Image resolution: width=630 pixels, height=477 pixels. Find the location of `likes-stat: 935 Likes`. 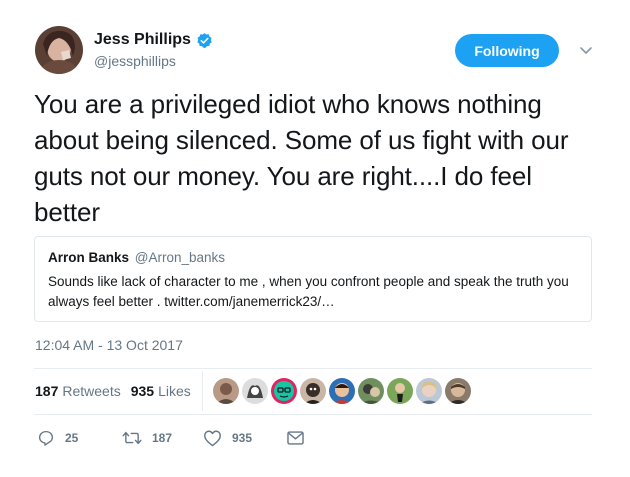

likes-stat: 935 Likes is located at coordinates (161, 391).